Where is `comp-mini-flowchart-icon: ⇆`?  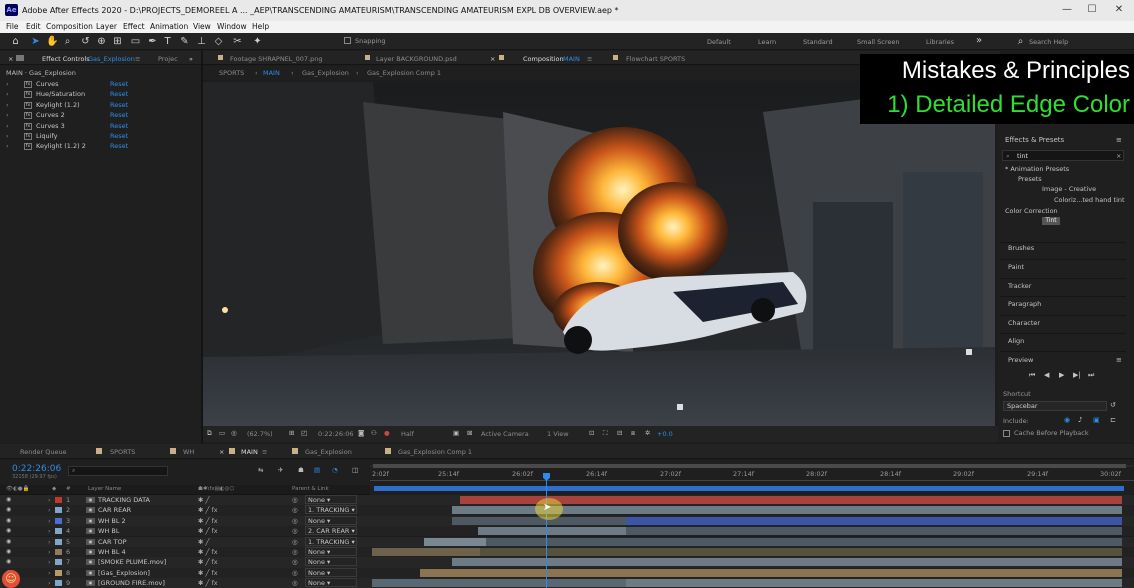 comp-mini-flowchart-icon: ⇆ is located at coordinates (260, 470).